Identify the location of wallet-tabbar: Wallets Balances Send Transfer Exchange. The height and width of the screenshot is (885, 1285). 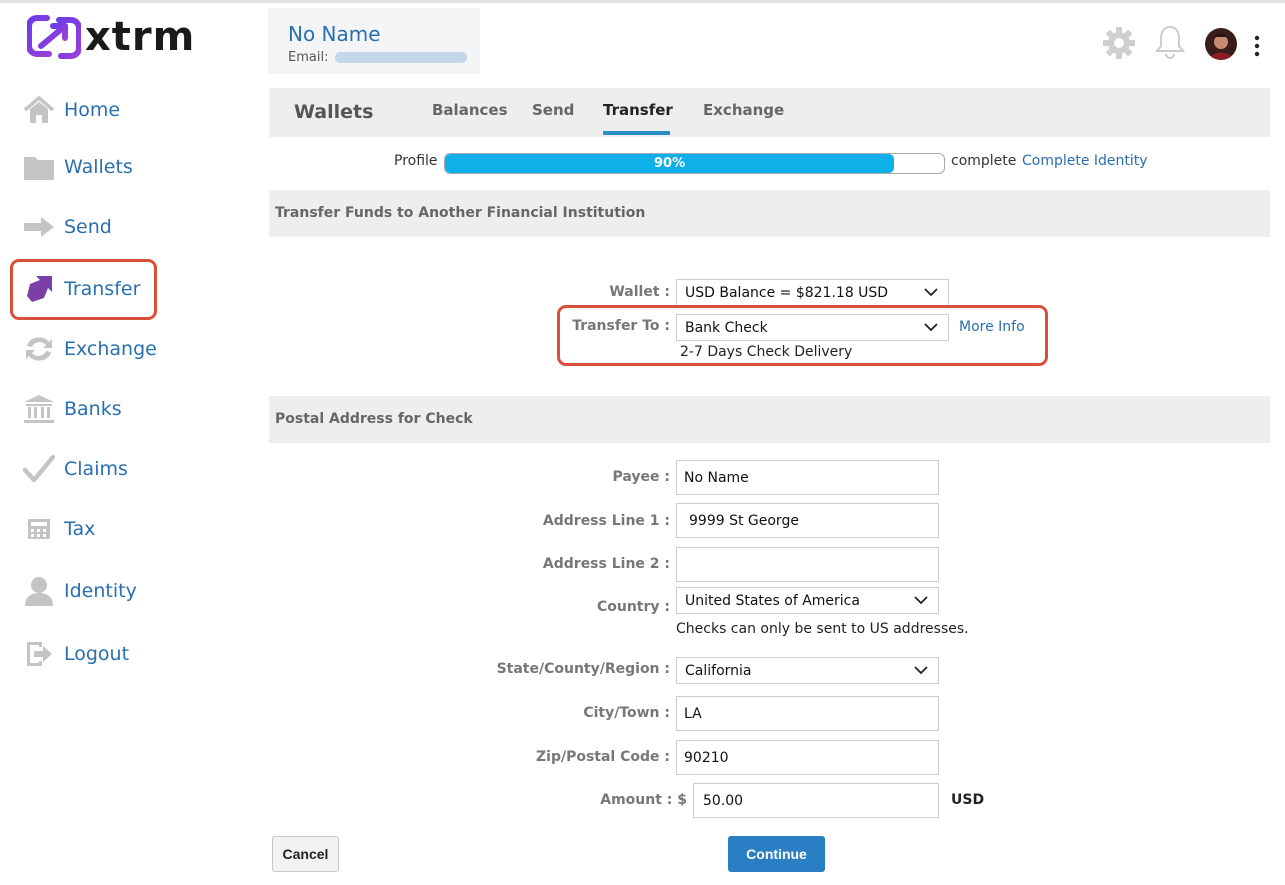
(769, 112).